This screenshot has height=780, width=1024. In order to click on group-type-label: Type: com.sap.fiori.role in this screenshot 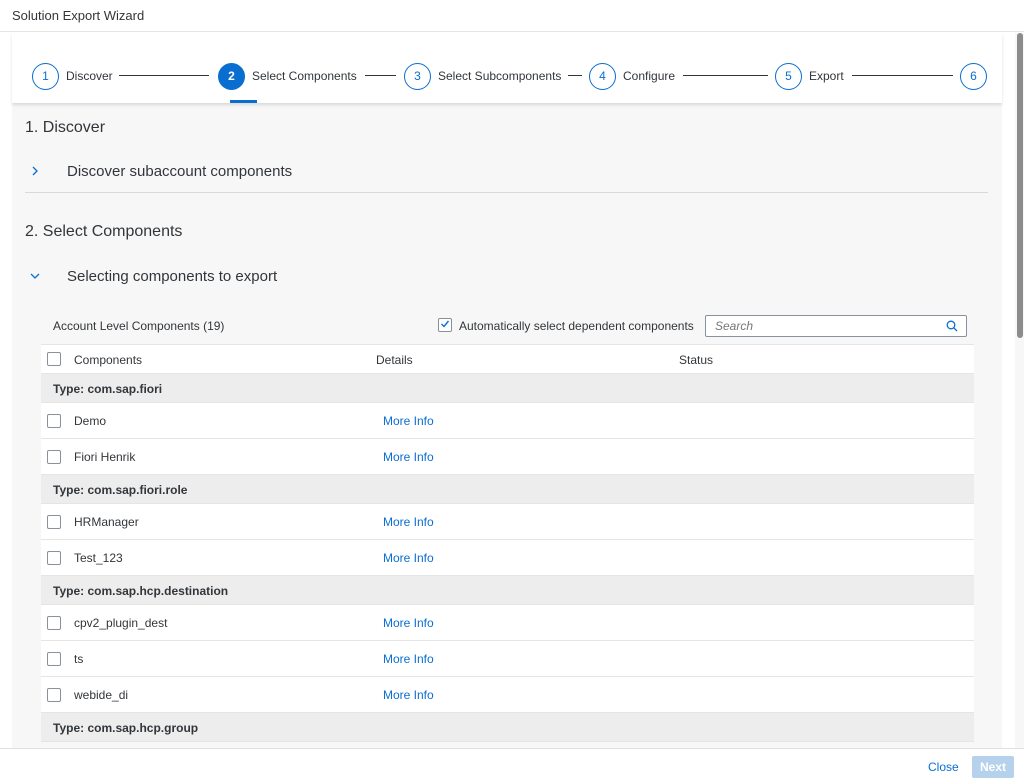, I will do `click(120, 490)`.